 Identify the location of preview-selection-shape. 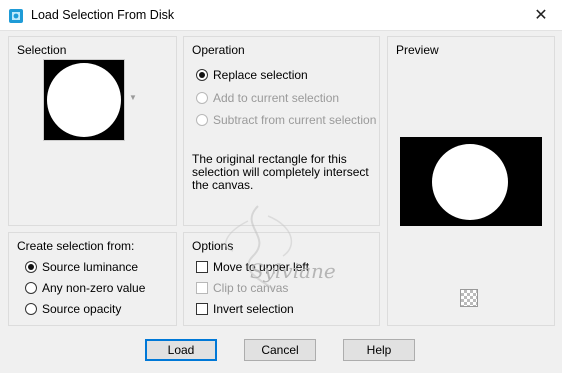
(470, 182).